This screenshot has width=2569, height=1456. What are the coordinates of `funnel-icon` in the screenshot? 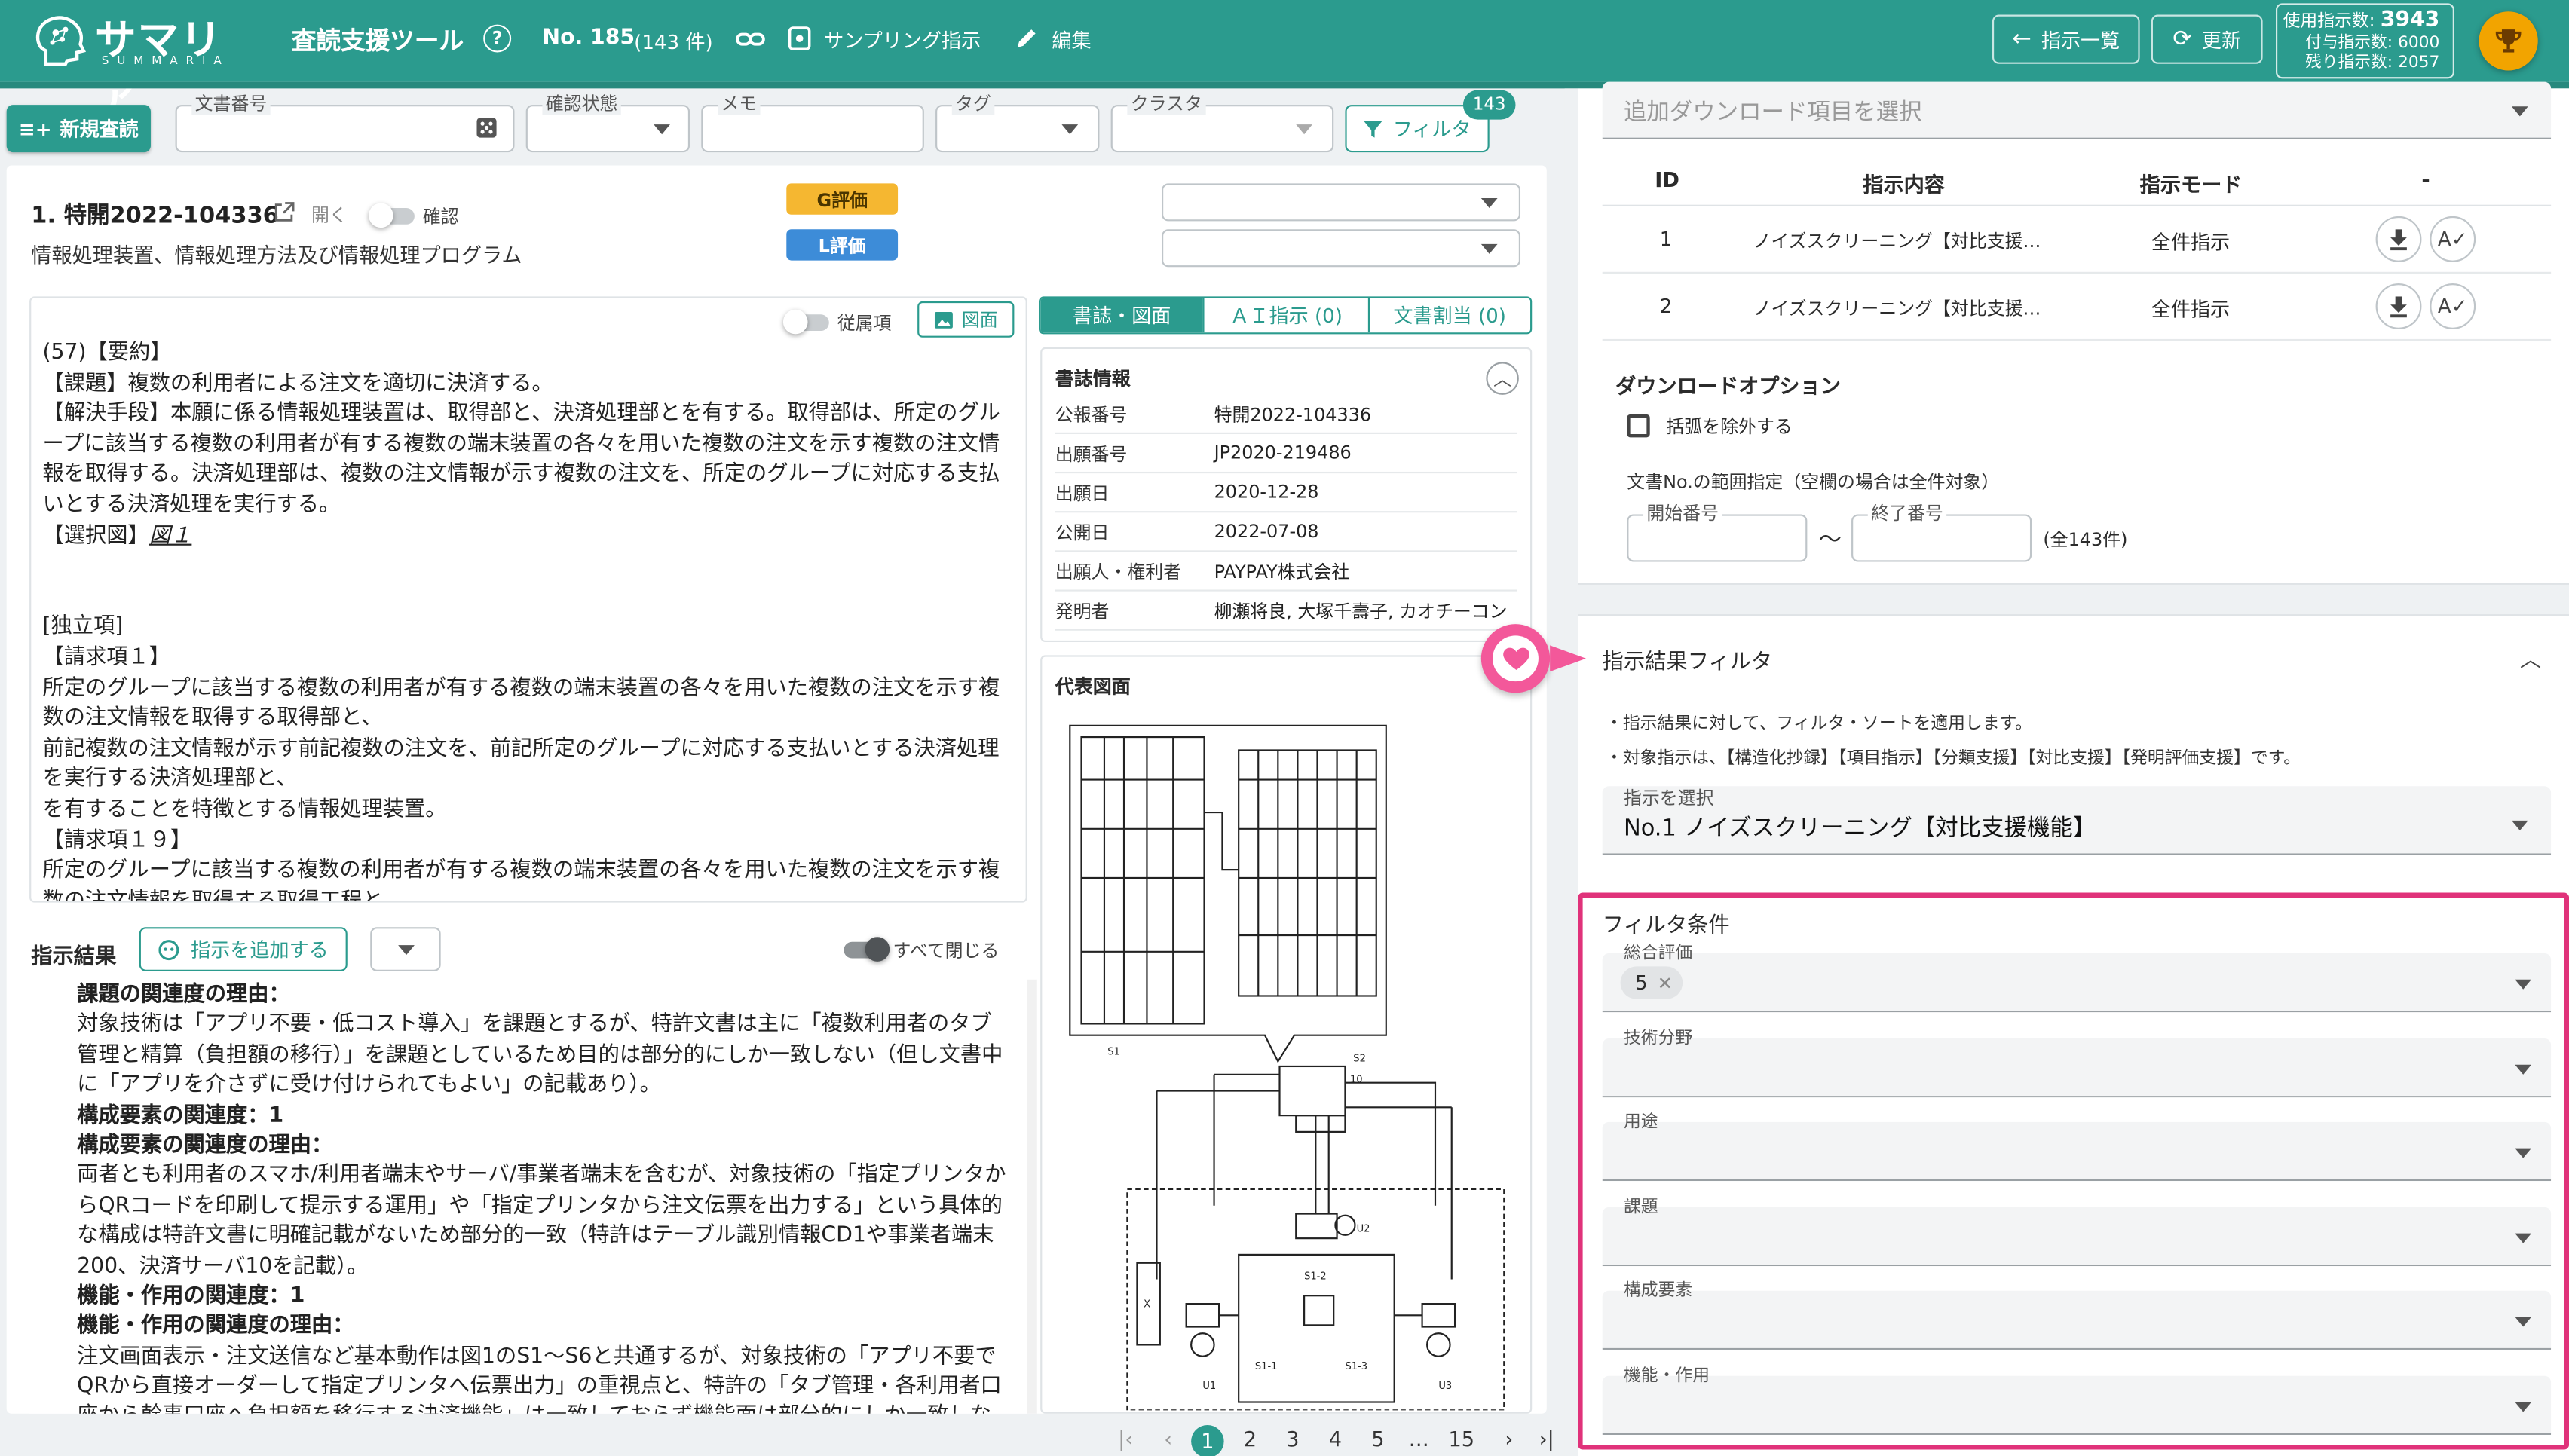 It's located at (1373, 128).